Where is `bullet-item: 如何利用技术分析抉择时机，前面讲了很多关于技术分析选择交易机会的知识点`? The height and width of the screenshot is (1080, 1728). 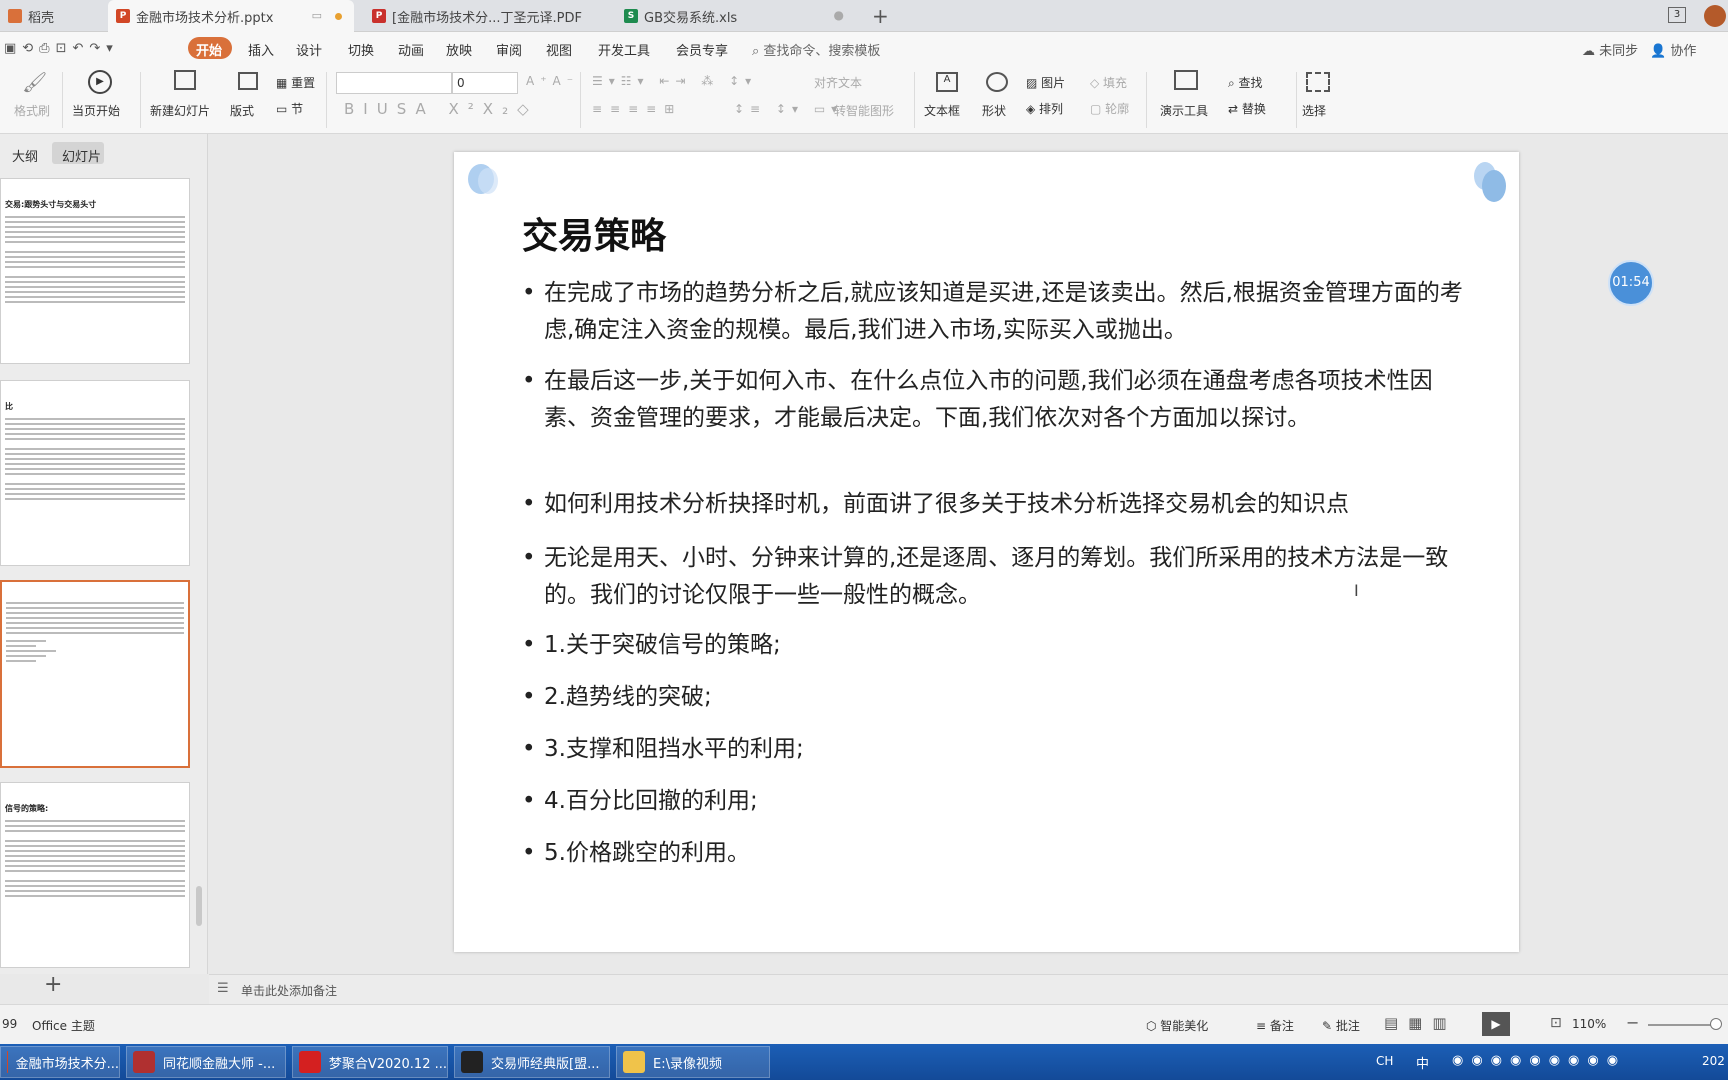
bullet-item: 如何利用技术分析抉择时机，前面讲了很多关于技术分析选择交易机会的知识点 is located at coordinates (993, 504).